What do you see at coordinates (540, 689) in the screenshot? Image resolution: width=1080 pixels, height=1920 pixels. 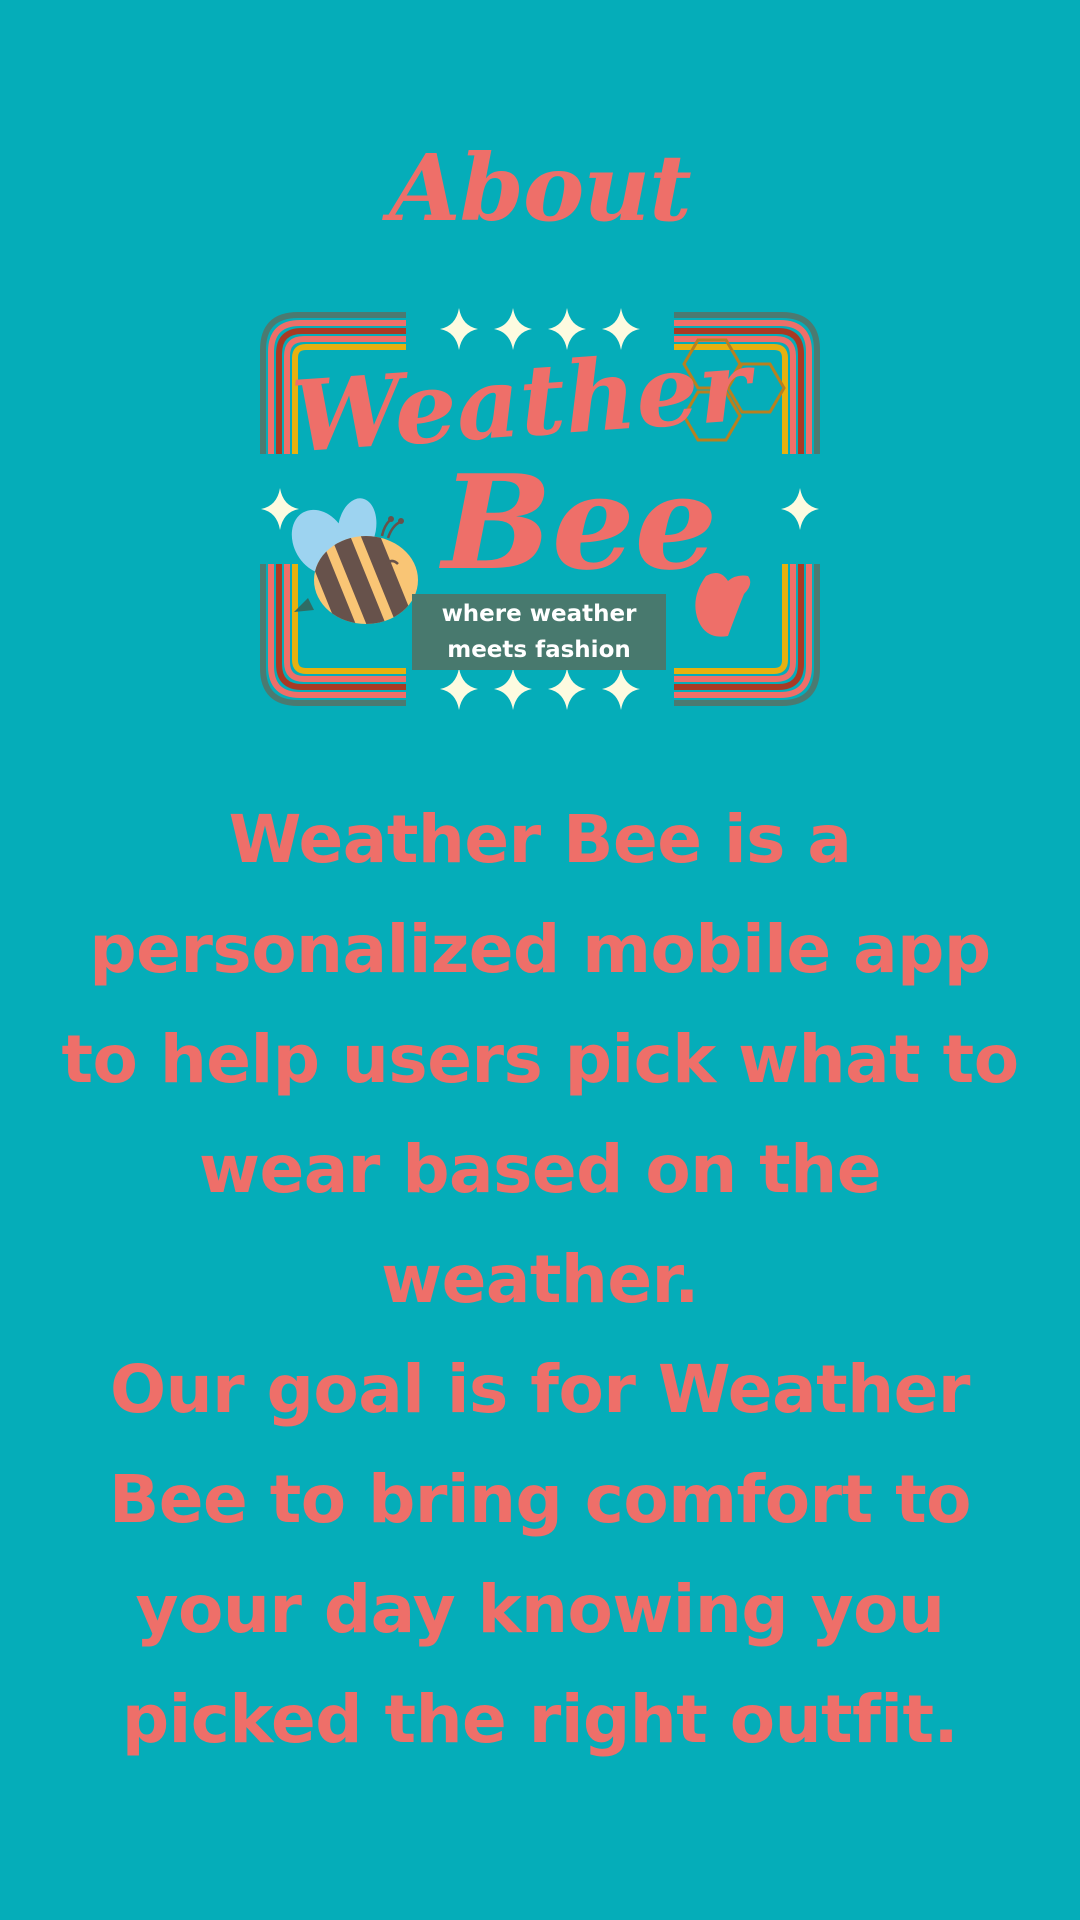 I see `sparkle-icon` at bounding box center [540, 689].